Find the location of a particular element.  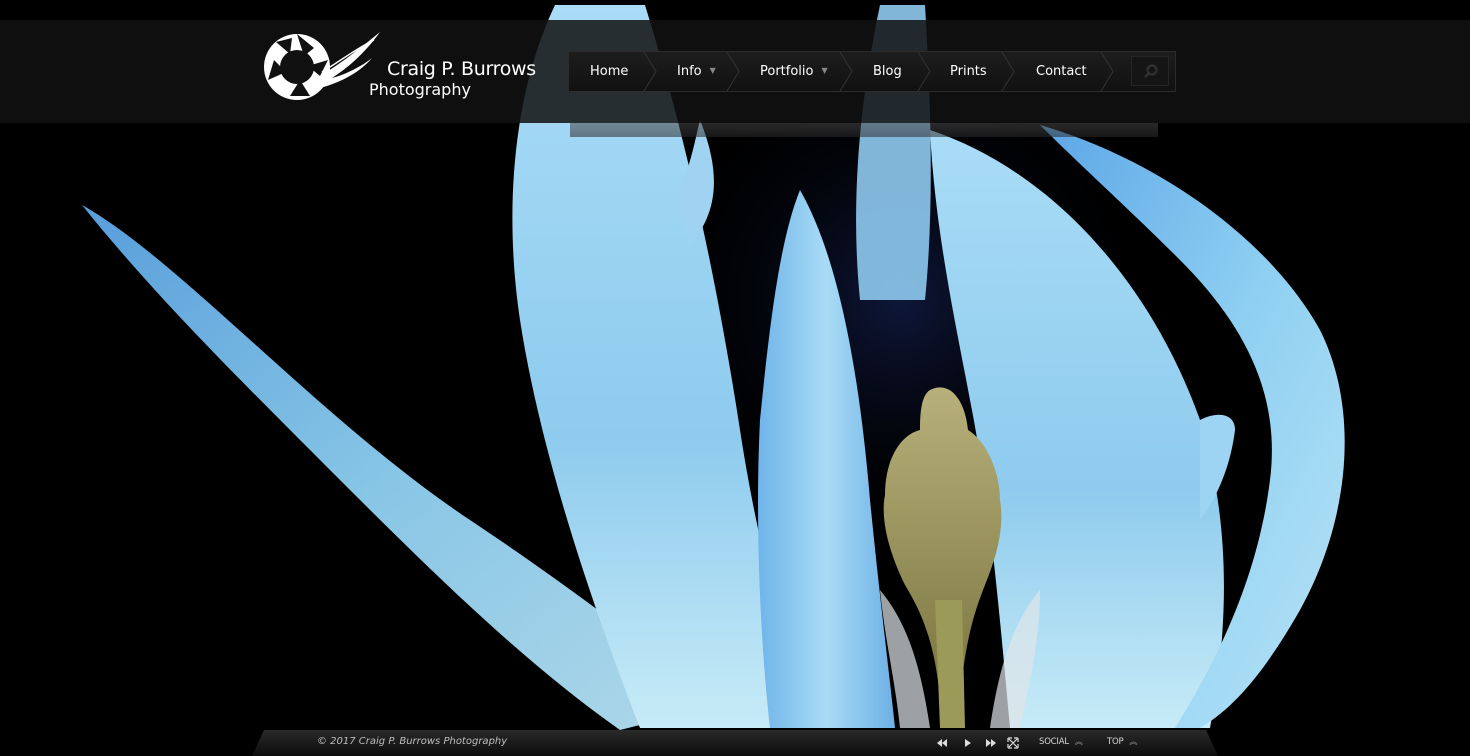

site-logo: Craig P. Burrows Photography is located at coordinates (407, 67).